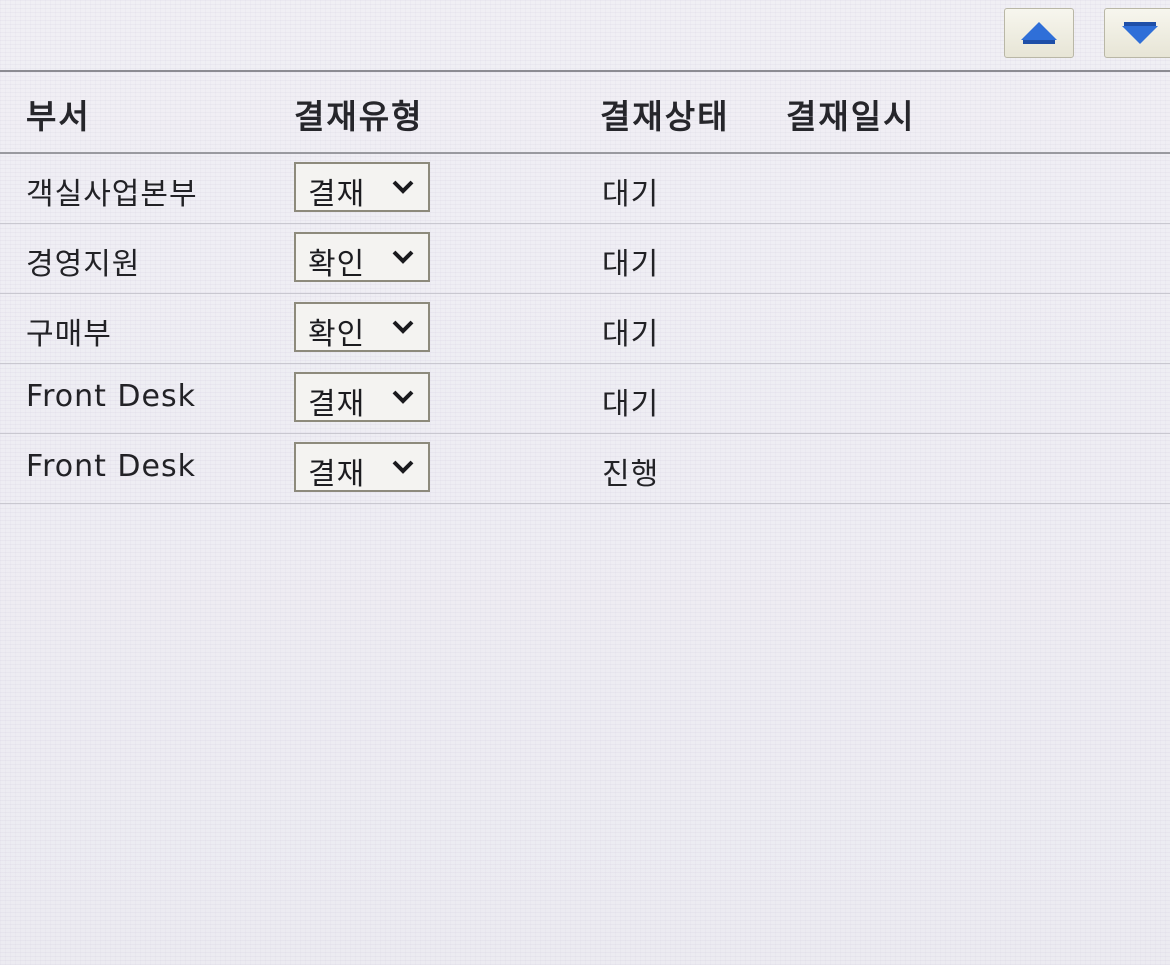  I want to click on status-cell: 진행, so click(631, 474).